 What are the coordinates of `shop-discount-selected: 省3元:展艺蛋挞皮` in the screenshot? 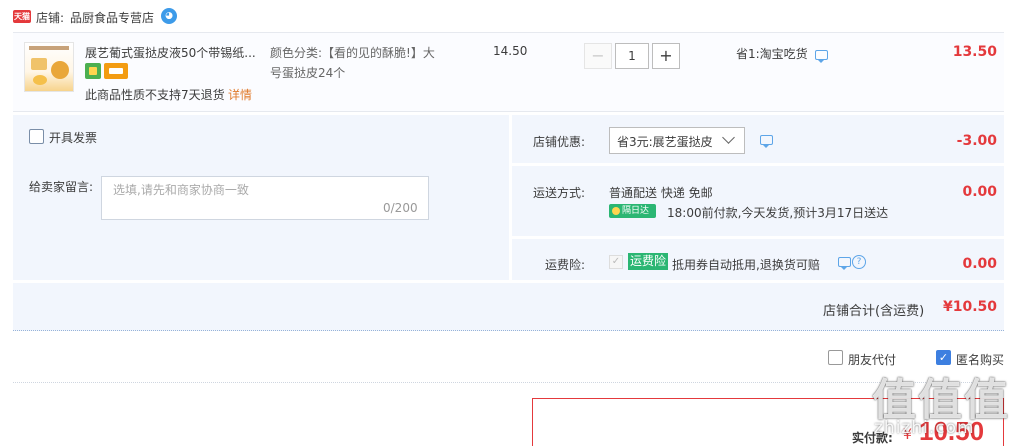 It's located at (665, 141).